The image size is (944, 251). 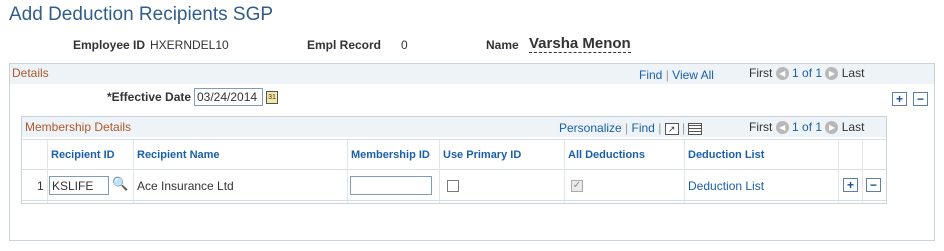 I want to click on personalize-link: Personalize, so click(x=590, y=128).